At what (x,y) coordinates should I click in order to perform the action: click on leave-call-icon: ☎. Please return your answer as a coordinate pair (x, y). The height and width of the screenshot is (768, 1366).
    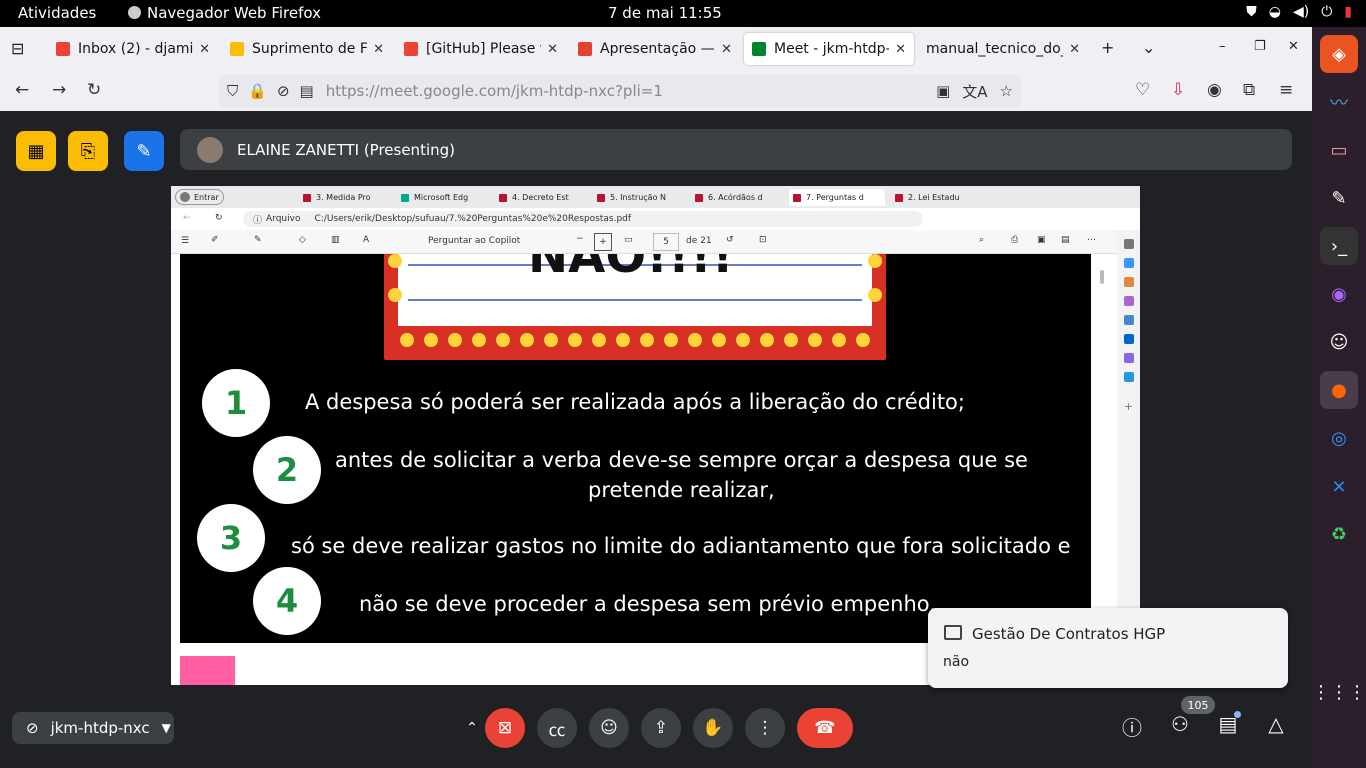
    Looking at the image, I should click on (825, 728).